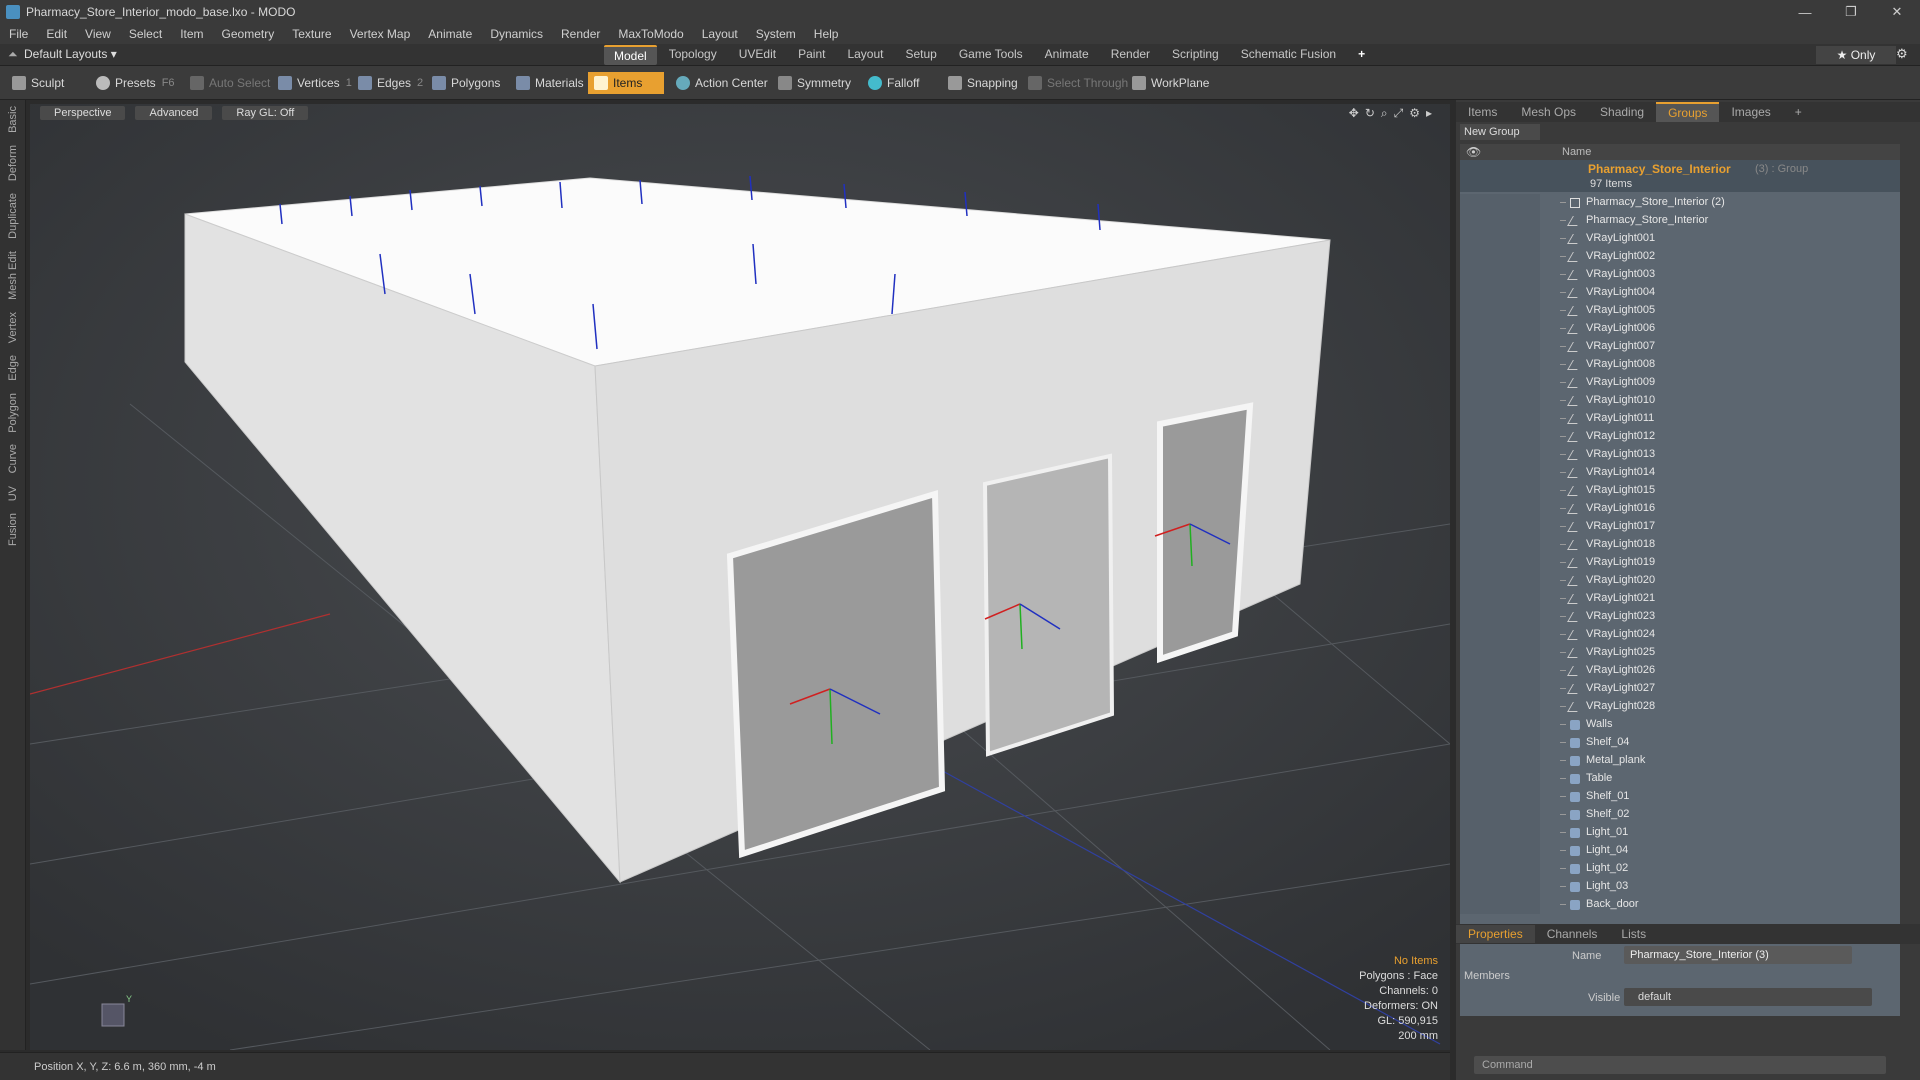 This screenshot has width=1920, height=1080. I want to click on close-button: ✕, so click(1897, 12).